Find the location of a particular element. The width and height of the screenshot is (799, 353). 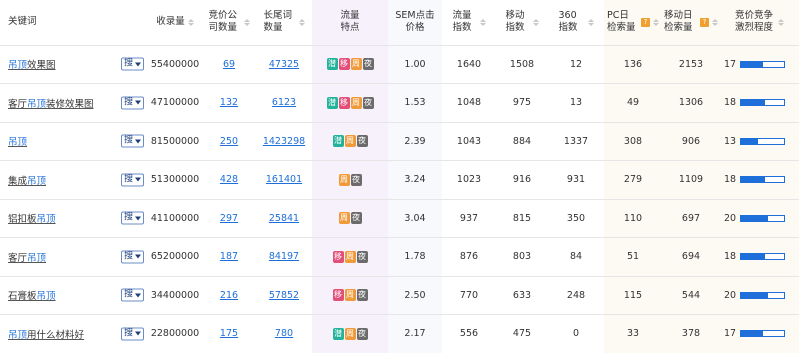

header-traffic: 流量指数 is located at coordinates (469, 23).